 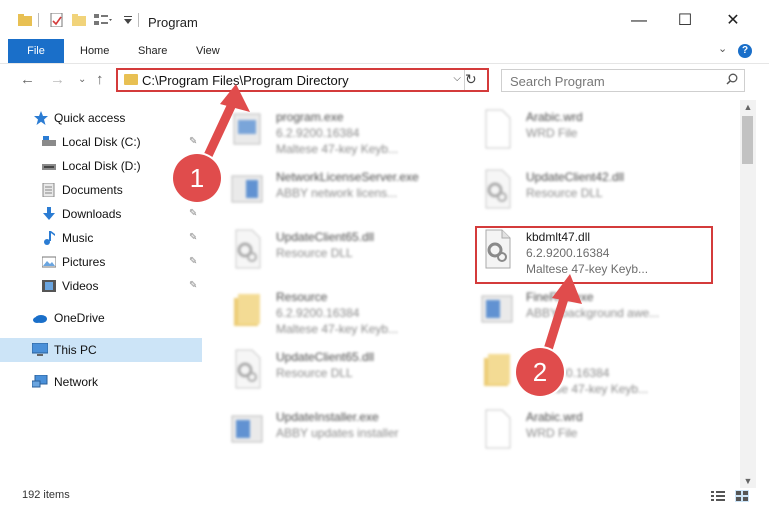 I want to click on callout-2: 2, so click(x=540, y=372).